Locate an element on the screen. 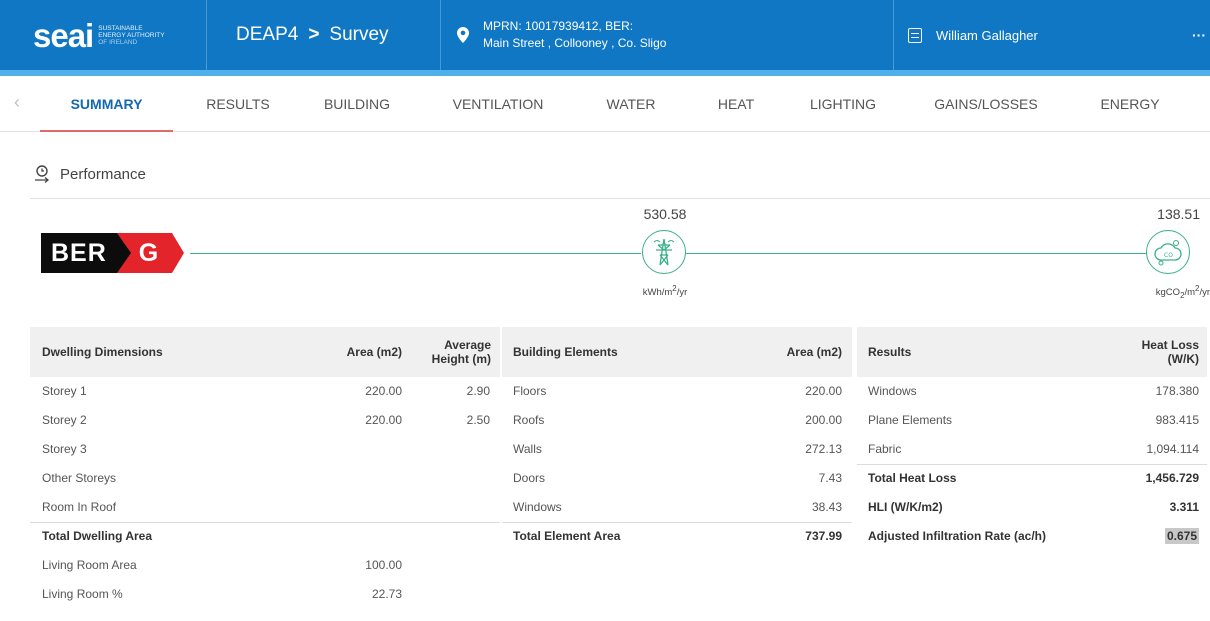 The width and height of the screenshot is (1210, 621). table-row: Plane Elements 983.415 is located at coordinates (1033, 420).